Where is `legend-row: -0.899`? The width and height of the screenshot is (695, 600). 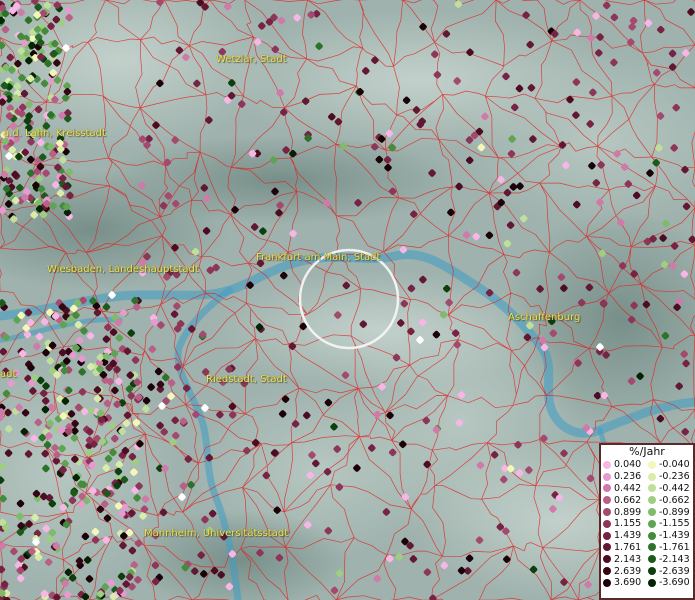 legend-row: -0.899 is located at coordinates (670, 512).